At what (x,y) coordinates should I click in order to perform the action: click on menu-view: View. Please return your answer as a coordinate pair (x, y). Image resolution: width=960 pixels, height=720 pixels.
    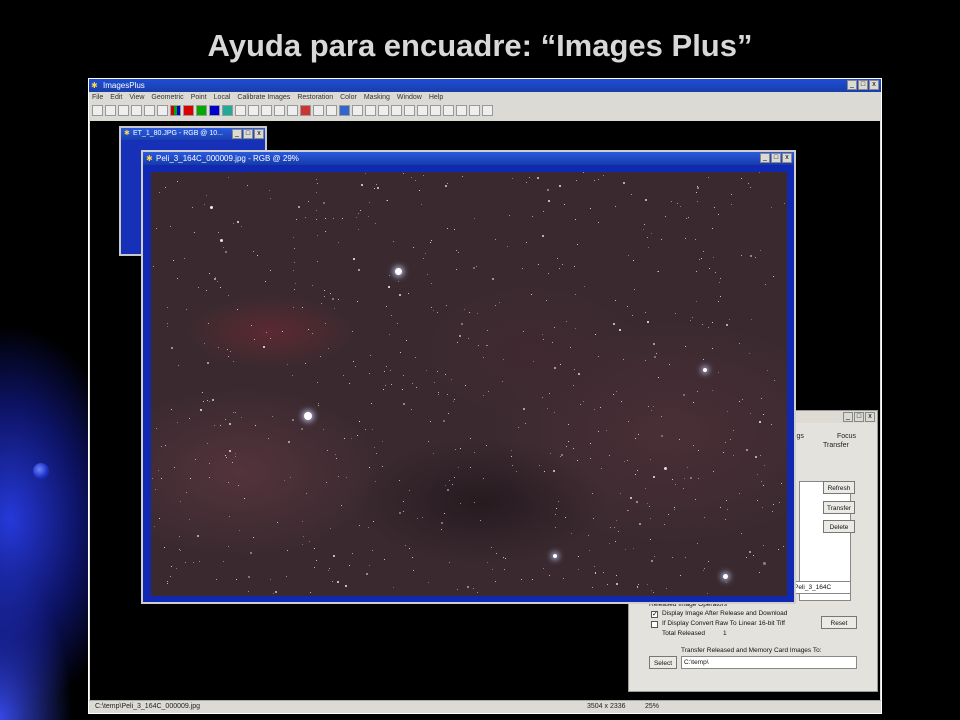
    Looking at the image, I should click on (136, 97).